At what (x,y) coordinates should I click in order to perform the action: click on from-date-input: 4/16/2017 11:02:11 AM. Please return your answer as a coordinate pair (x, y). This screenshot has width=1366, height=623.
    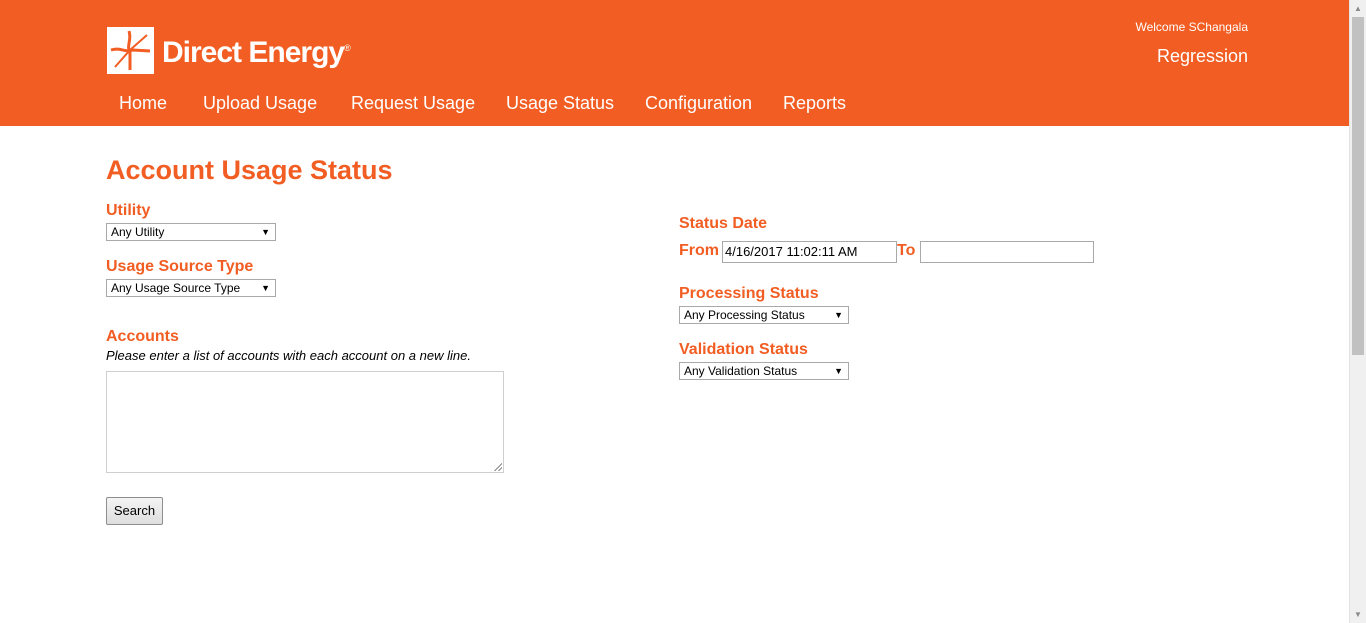
    Looking at the image, I should click on (809, 252).